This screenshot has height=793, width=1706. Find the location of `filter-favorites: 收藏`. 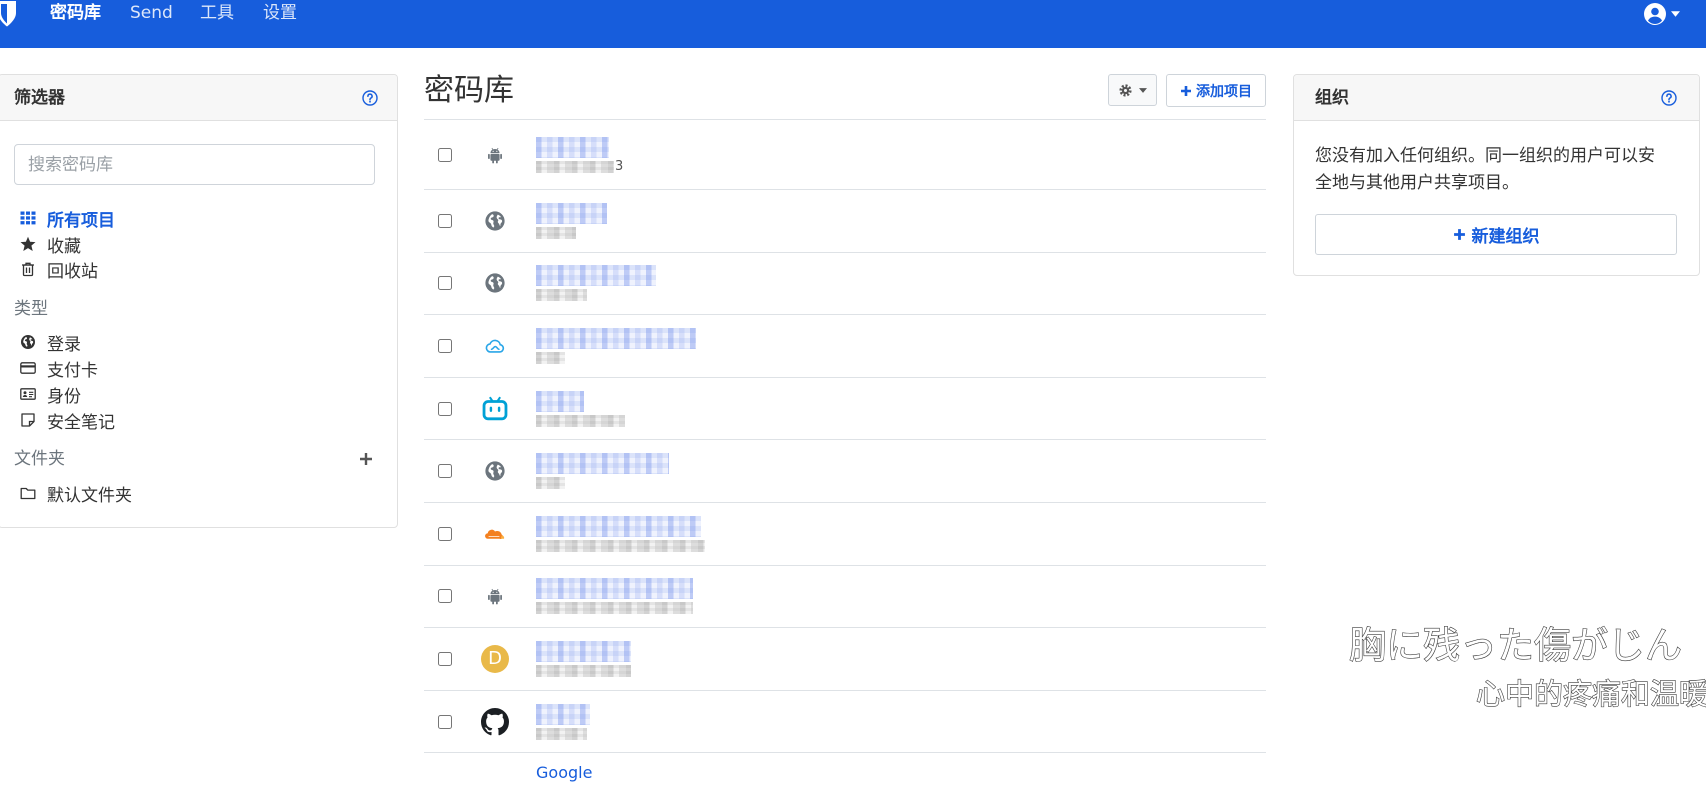

filter-favorites: 收藏 is located at coordinates (49, 244).